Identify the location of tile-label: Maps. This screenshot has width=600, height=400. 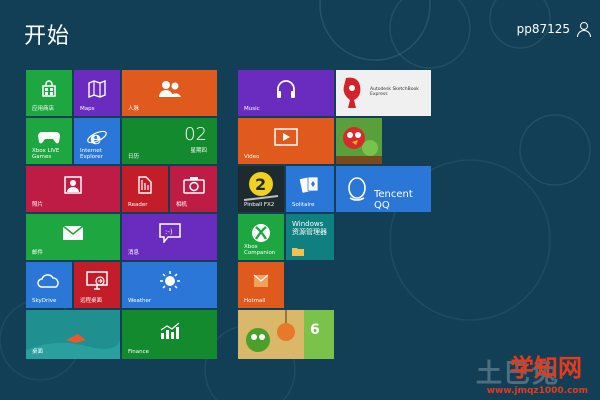
(87, 109).